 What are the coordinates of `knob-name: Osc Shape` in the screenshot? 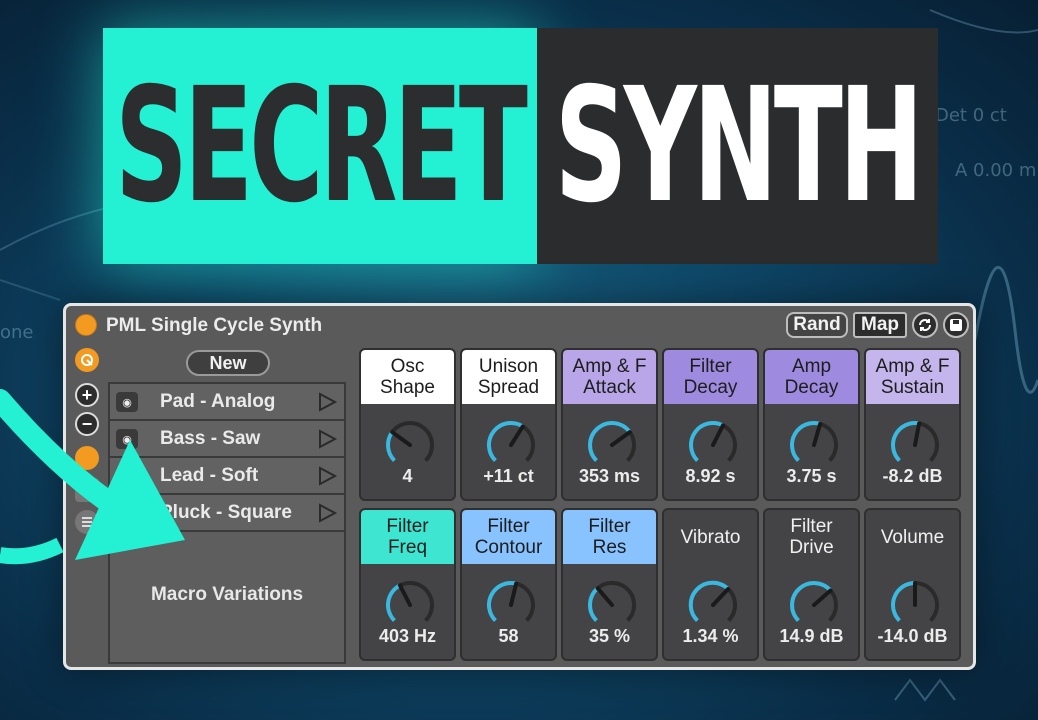 It's located at (407, 377).